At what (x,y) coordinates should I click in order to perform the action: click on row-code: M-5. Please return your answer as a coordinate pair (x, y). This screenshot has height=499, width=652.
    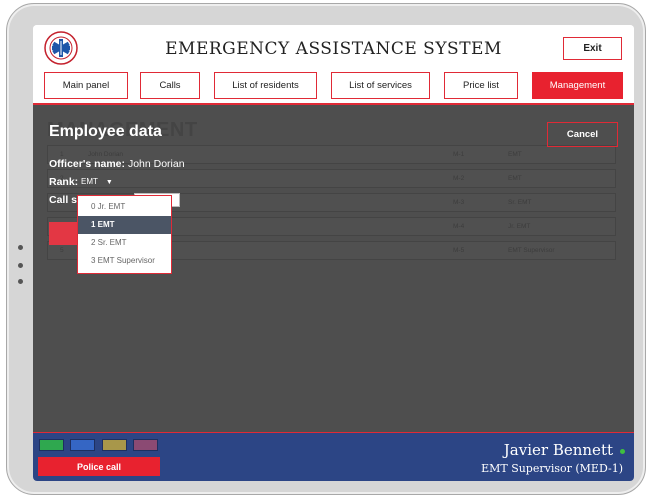
    Looking at the image, I should click on (459, 250).